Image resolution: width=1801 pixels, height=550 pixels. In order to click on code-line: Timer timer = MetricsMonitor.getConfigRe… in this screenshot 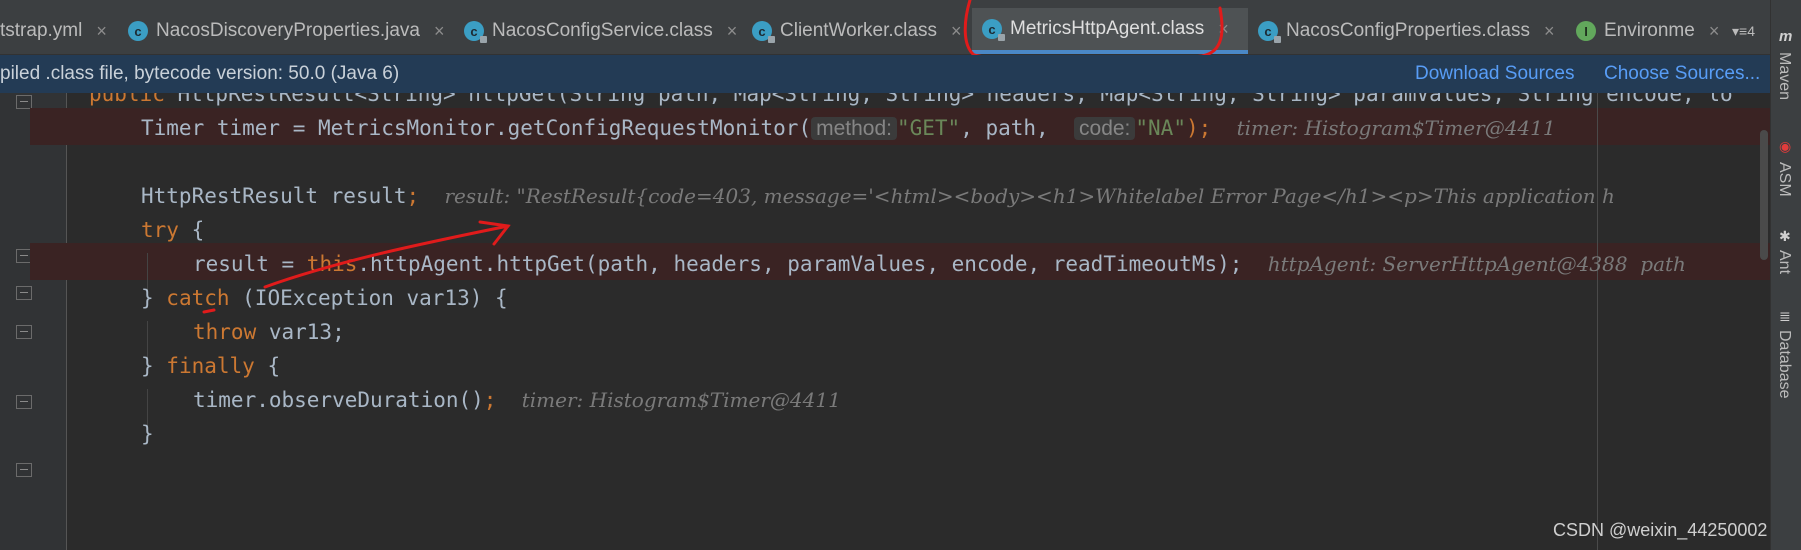, I will do `click(848, 128)`.